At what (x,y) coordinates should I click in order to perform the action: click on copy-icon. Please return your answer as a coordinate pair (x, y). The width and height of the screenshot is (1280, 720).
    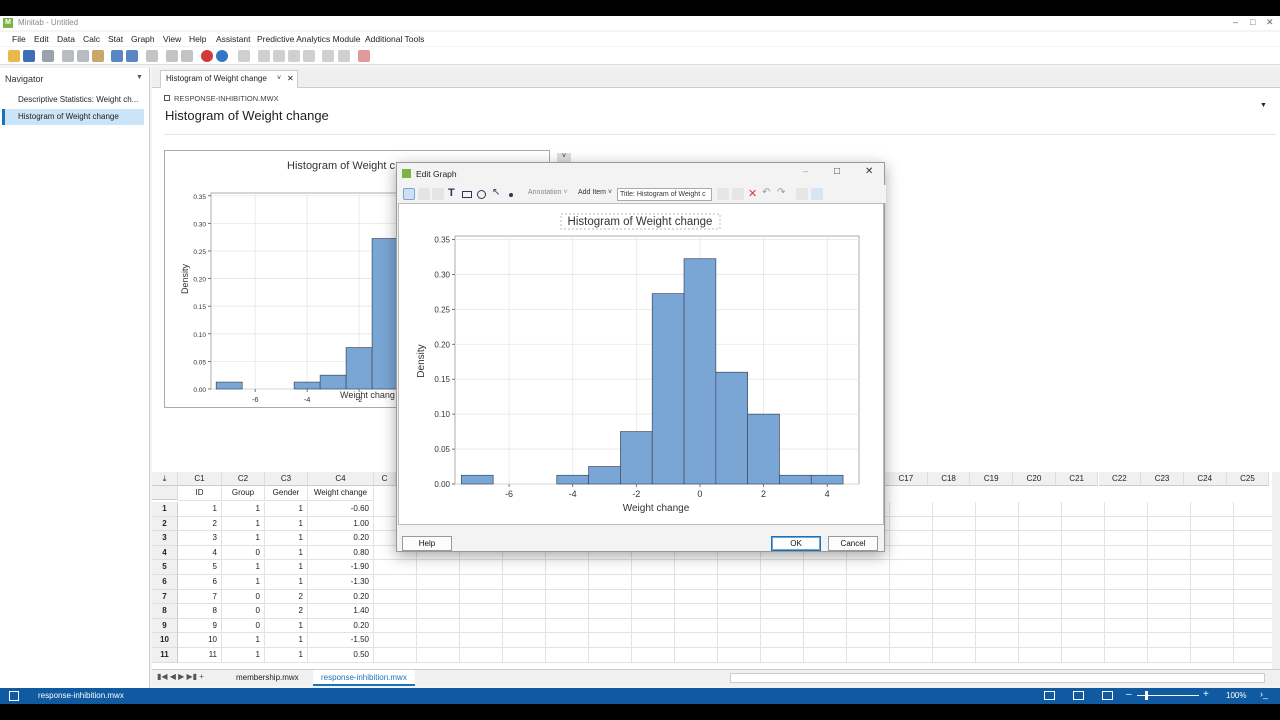
    Looking at the image, I should click on (83, 56).